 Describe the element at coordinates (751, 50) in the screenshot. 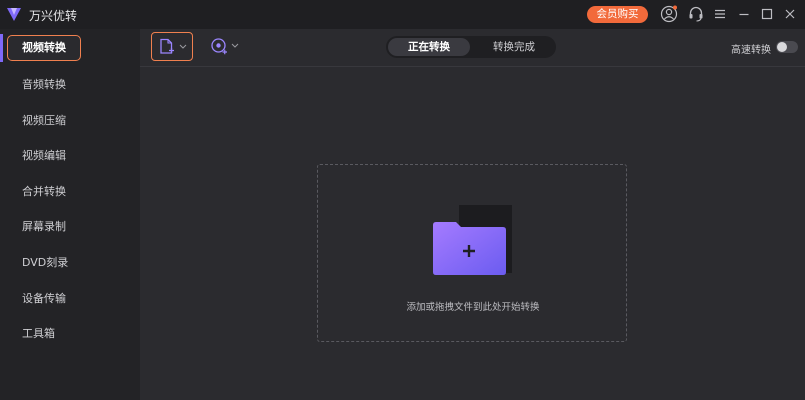

I see `high-speed-label: 高速转换` at that location.